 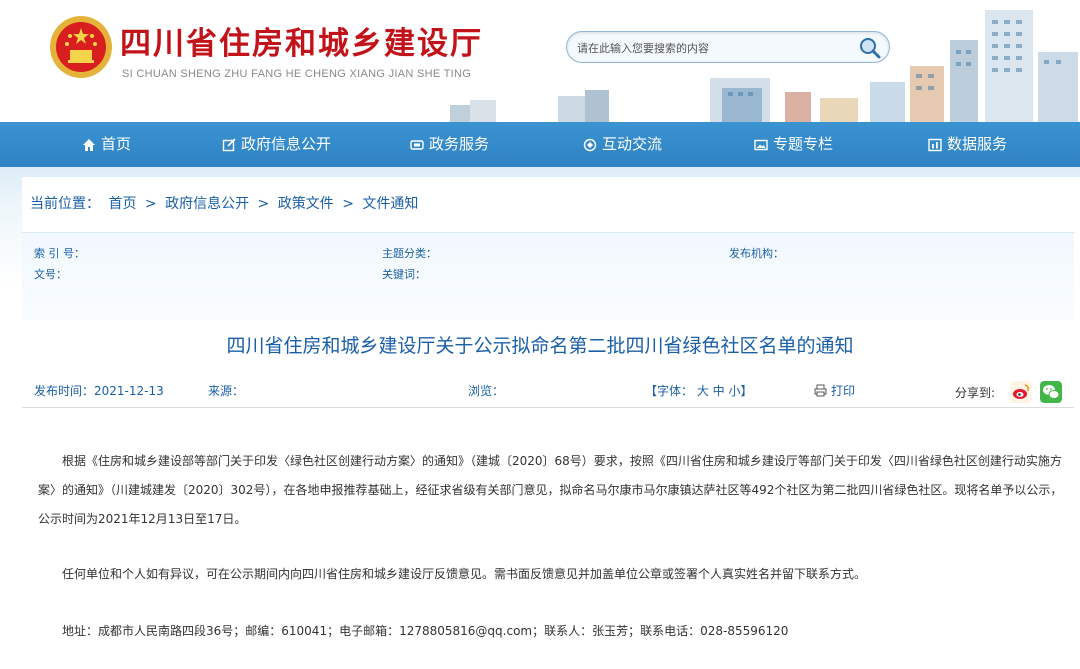 I want to click on breadcrumb-item-home: 首页, so click(x=122, y=204).